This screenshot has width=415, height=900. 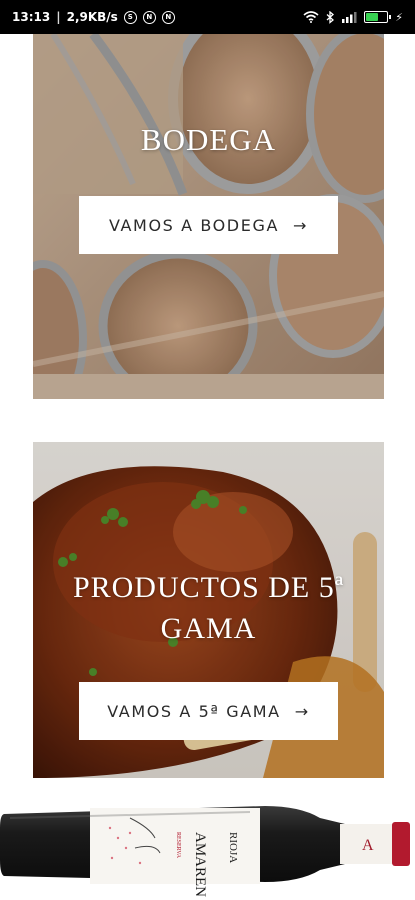 What do you see at coordinates (200, 864) in the screenshot?
I see `bottle-brand: AMAREN` at bounding box center [200, 864].